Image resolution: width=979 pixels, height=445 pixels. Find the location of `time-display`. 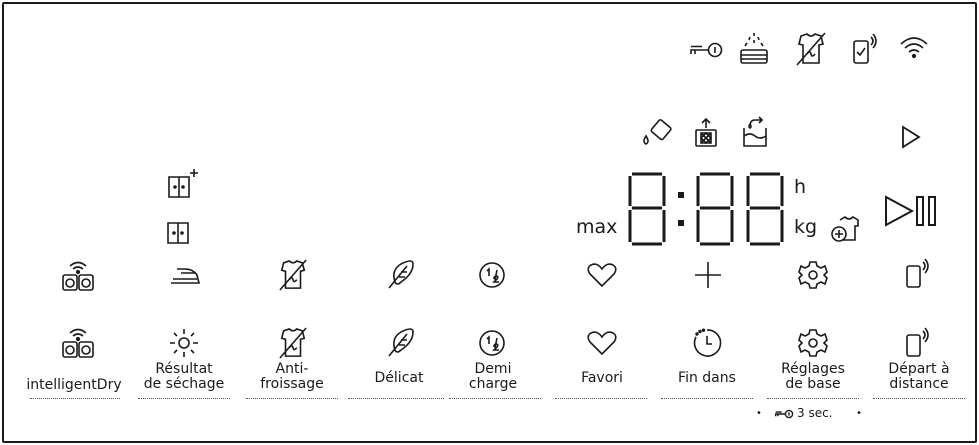

time-display is located at coordinates (708, 209).